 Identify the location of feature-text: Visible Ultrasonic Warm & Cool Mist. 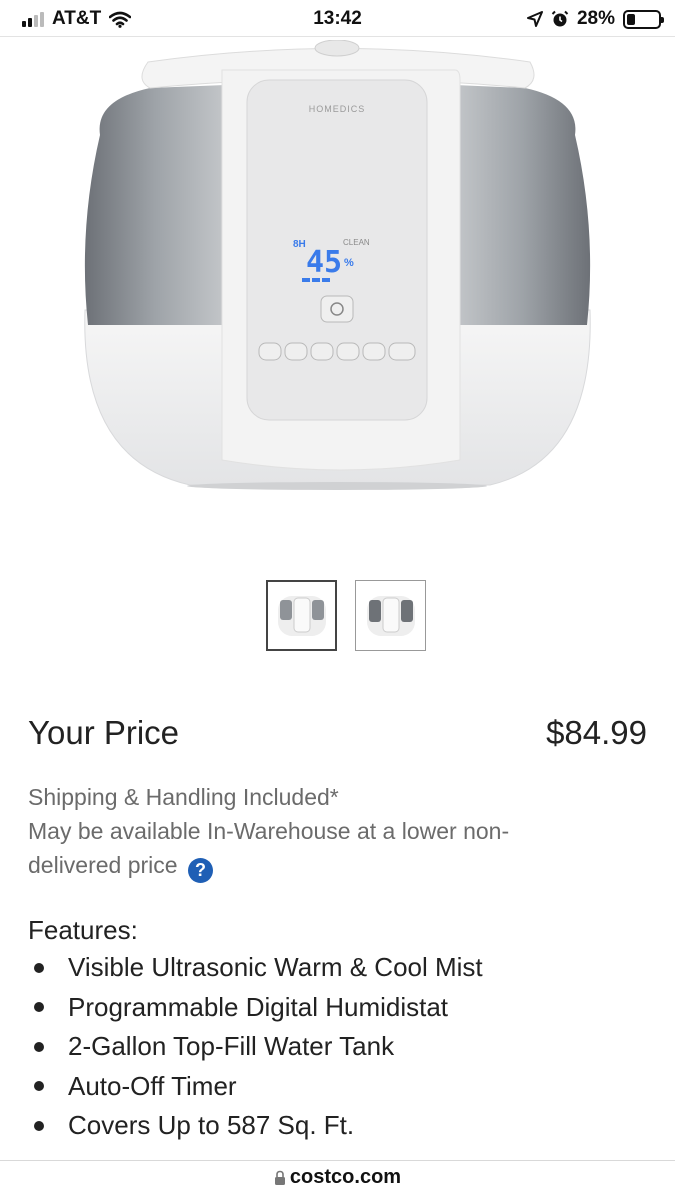
(275, 967).